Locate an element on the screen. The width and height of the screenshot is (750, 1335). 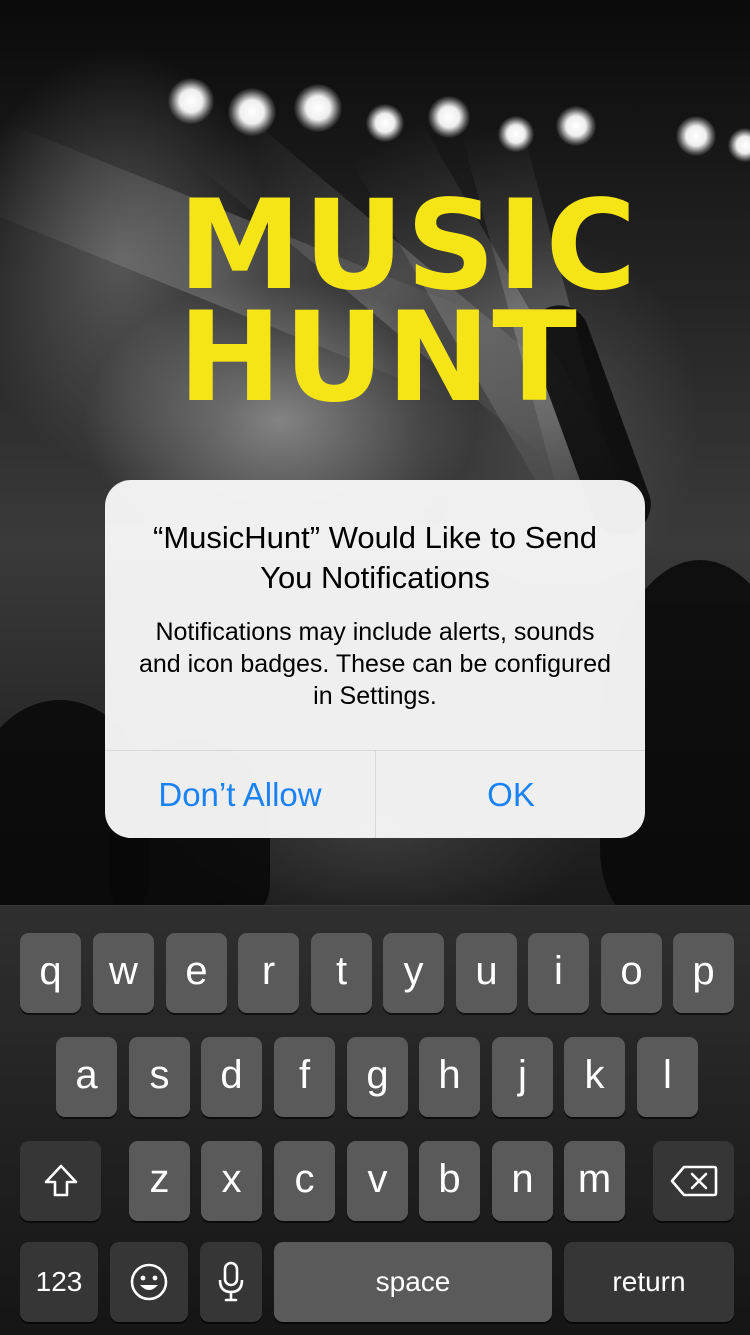
shift-key is located at coordinates (60, 1181).